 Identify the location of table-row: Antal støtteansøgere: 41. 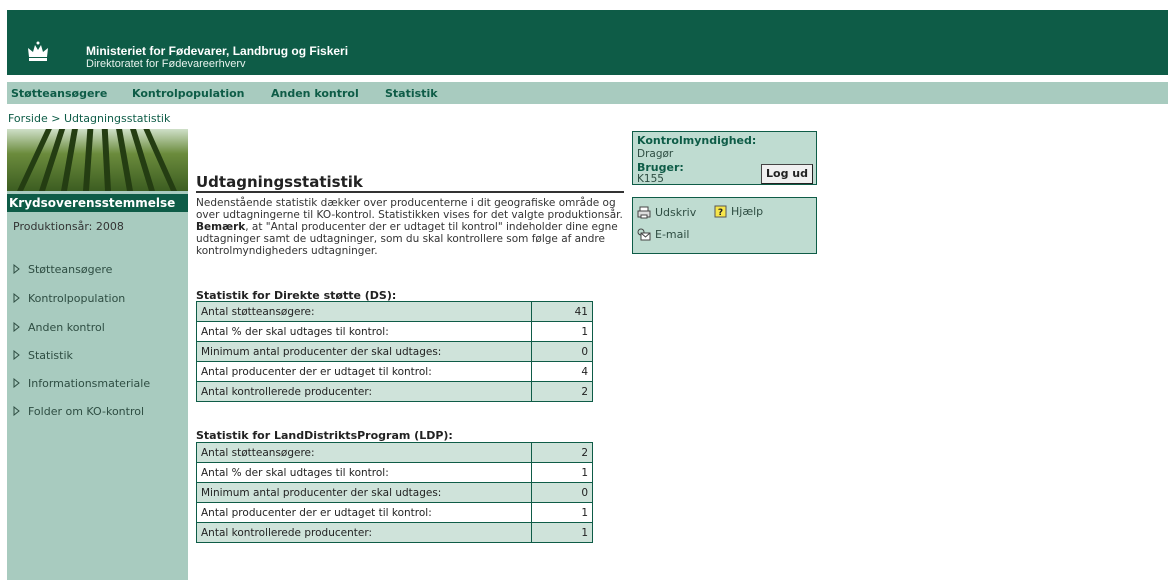
(394, 311).